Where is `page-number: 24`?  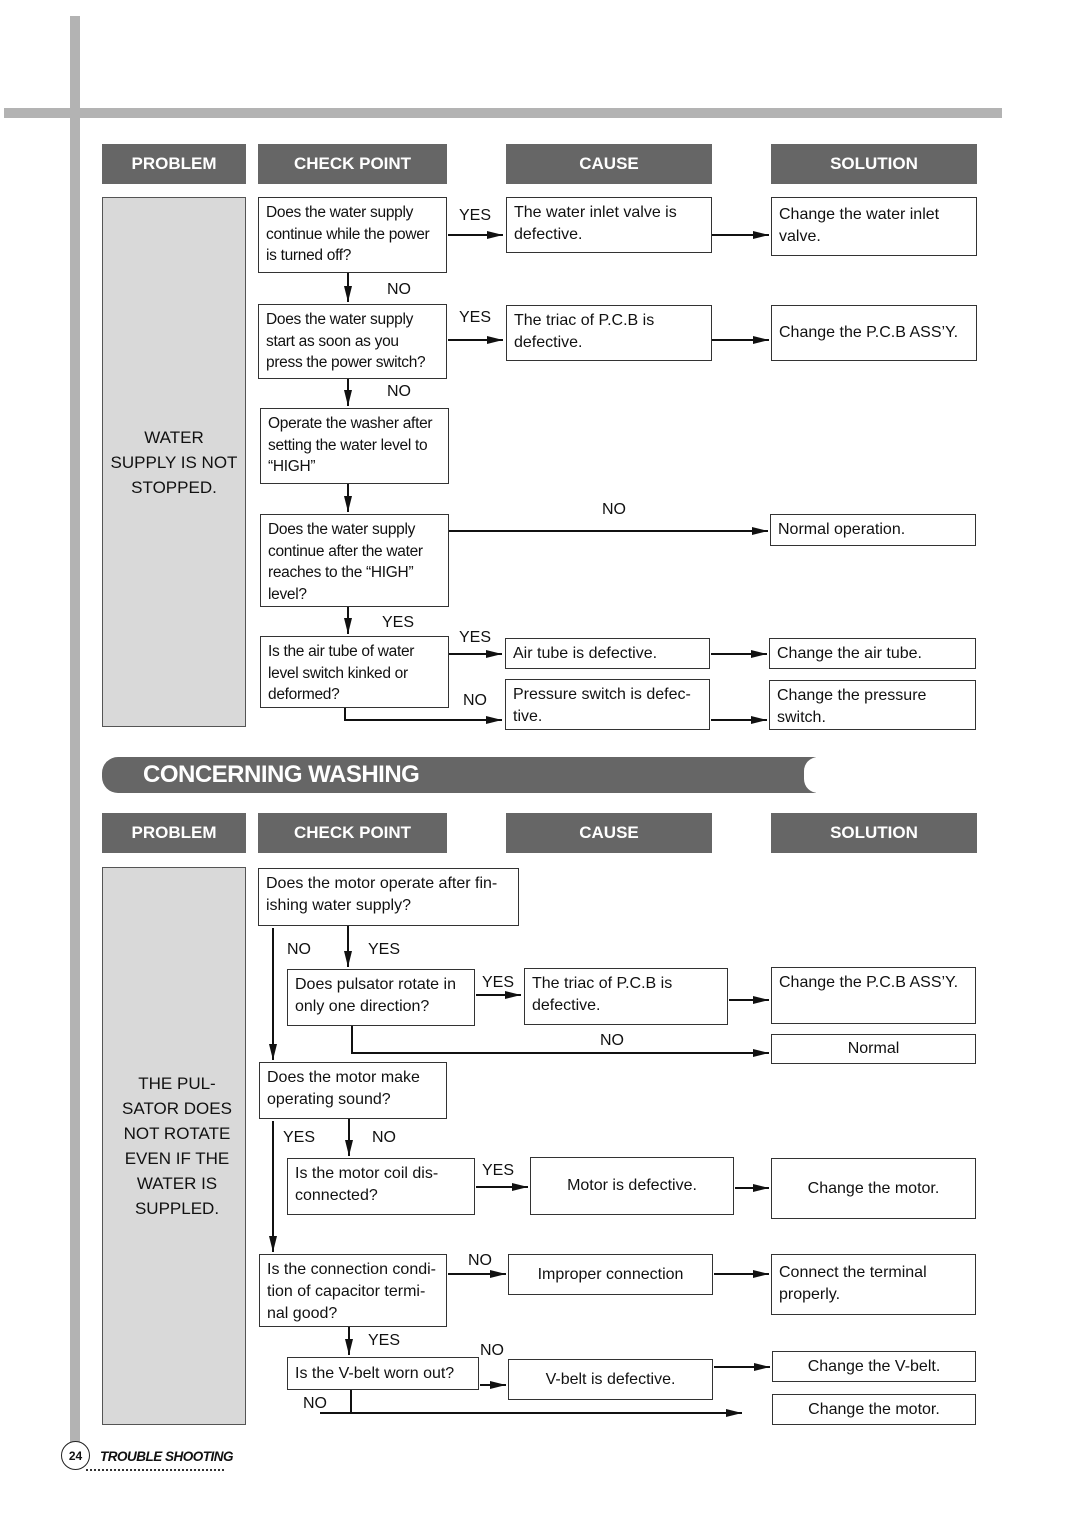 page-number: 24 is located at coordinates (75, 1455).